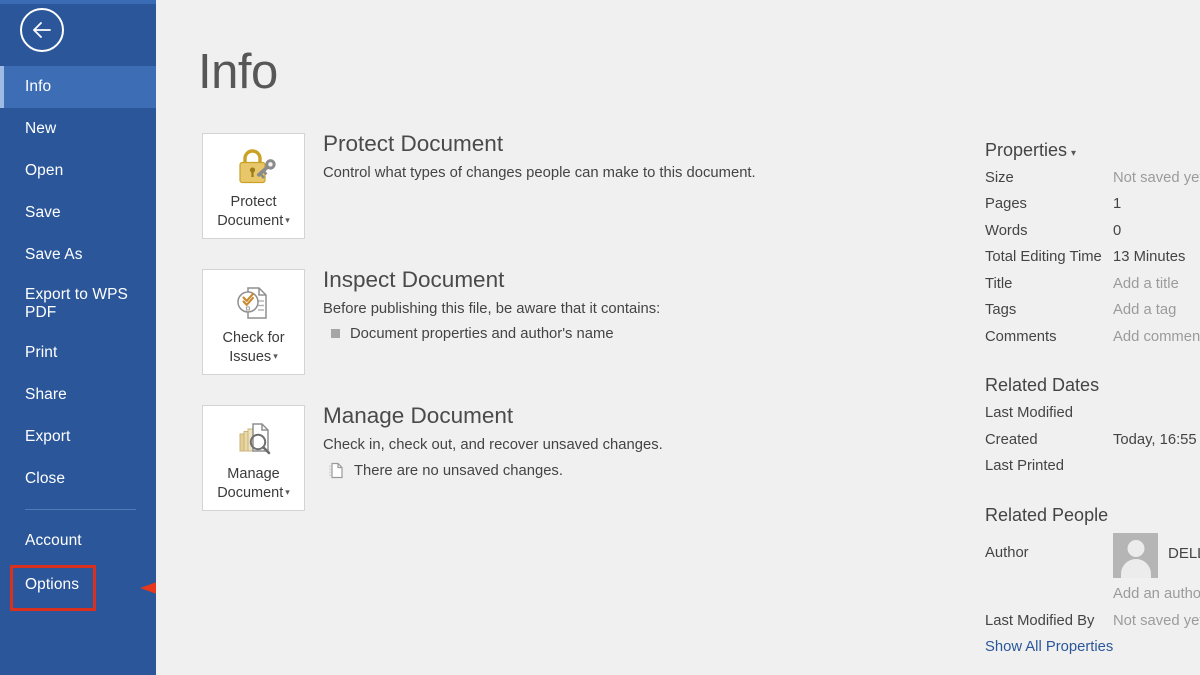 The height and width of the screenshot is (675, 1200). What do you see at coordinates (1184, 553) in the screenshot?
I see `author-name: DELL` at bounding box center [1184, 553].